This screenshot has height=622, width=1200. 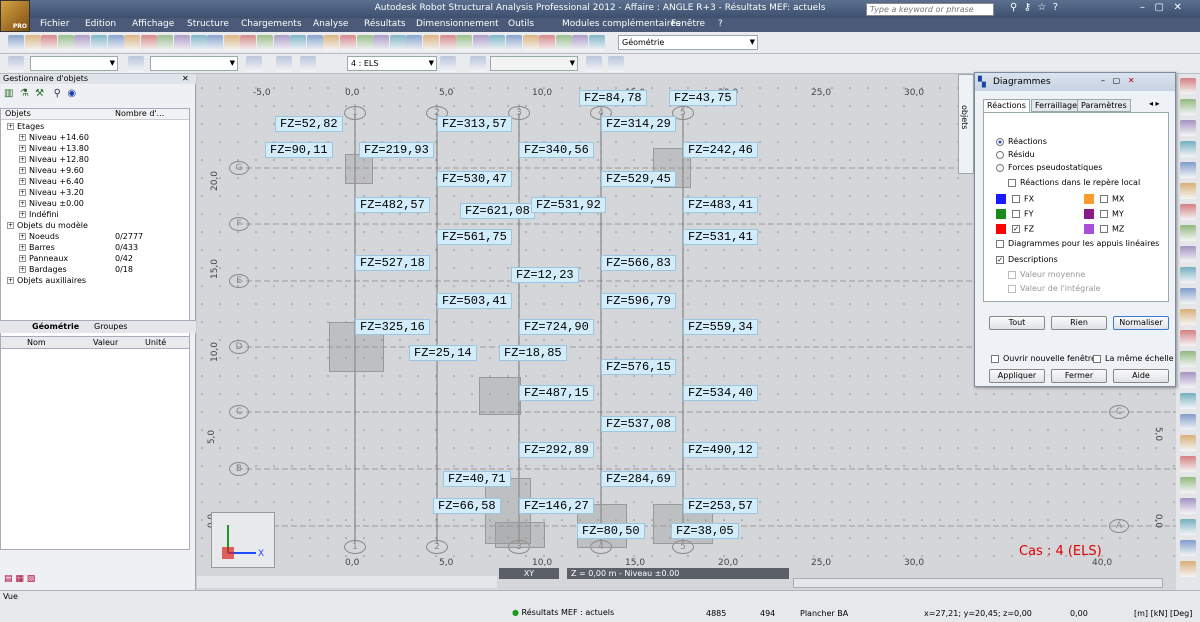 What do you see at coordinates (1049, 167) in the screenshot?
I see `option-pseudostatic: Forces pseudostatiques` at bounding box center [1049, 167].